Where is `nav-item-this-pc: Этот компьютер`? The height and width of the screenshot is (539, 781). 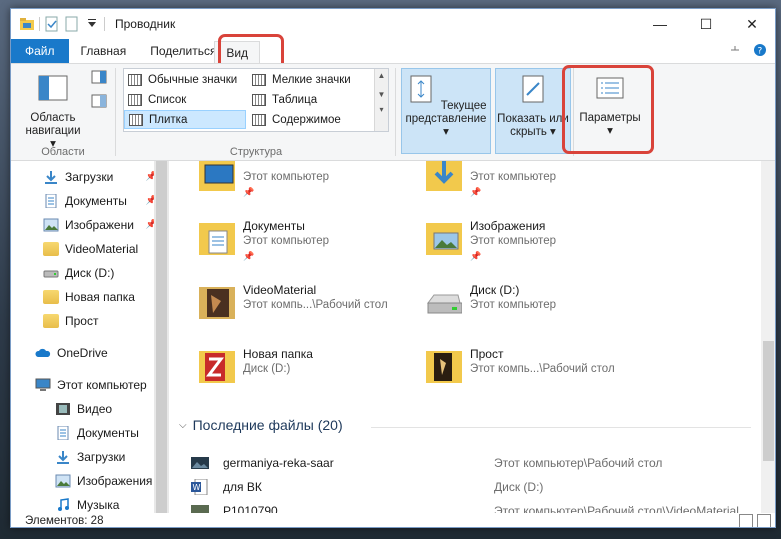
nav-item-this-pc: Этот компьютер is located at coordinates (91, 385).